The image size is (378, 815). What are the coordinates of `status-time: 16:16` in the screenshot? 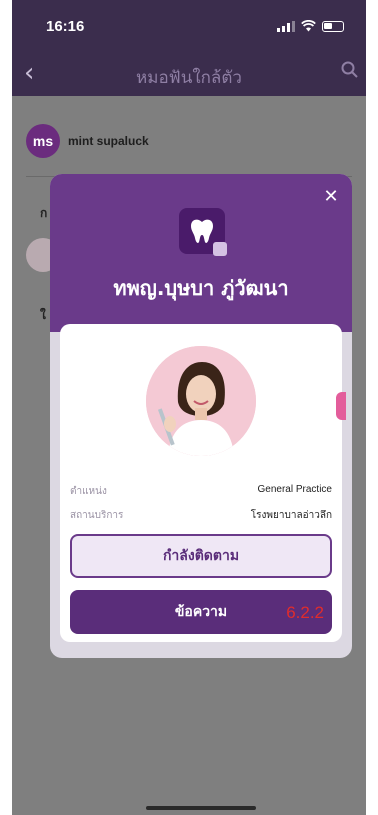 It's located at (65, 26).